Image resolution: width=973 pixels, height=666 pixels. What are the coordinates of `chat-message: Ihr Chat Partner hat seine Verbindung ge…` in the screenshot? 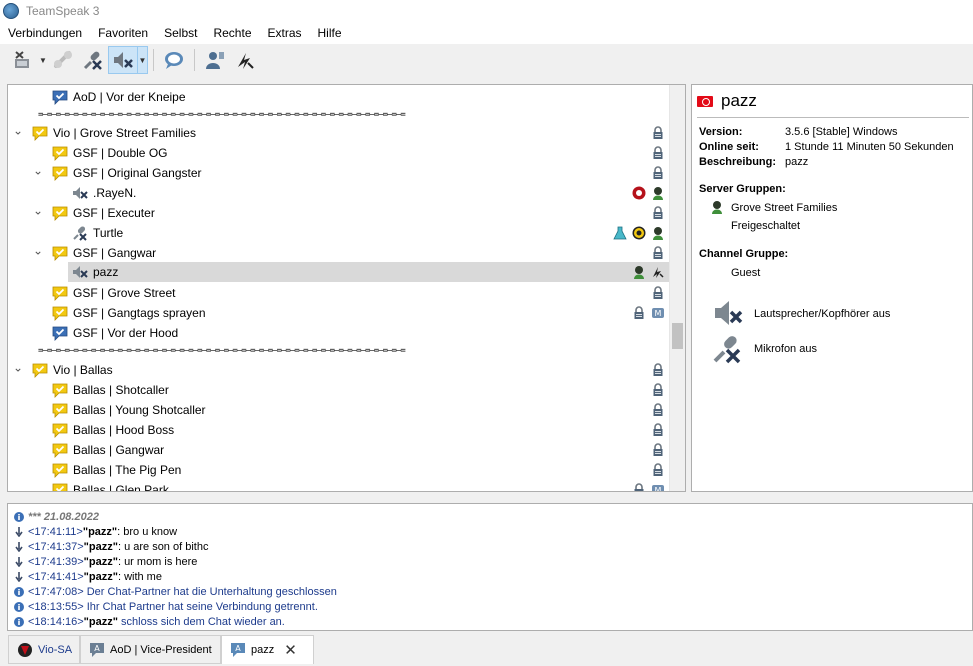 It's located at (200, 606).